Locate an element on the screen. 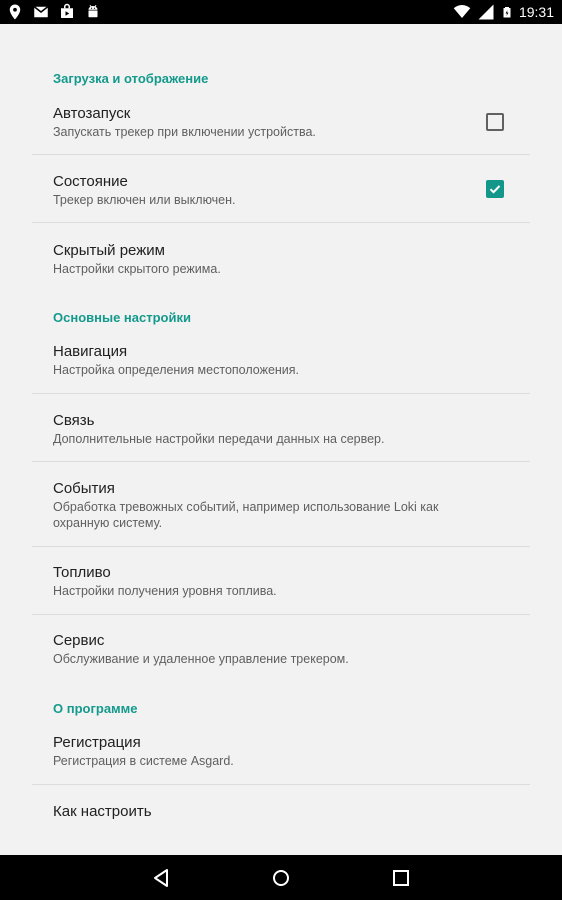 This screenshot has height=900, width=562. pref-title: Топливо is located at coordinates (82, 572).